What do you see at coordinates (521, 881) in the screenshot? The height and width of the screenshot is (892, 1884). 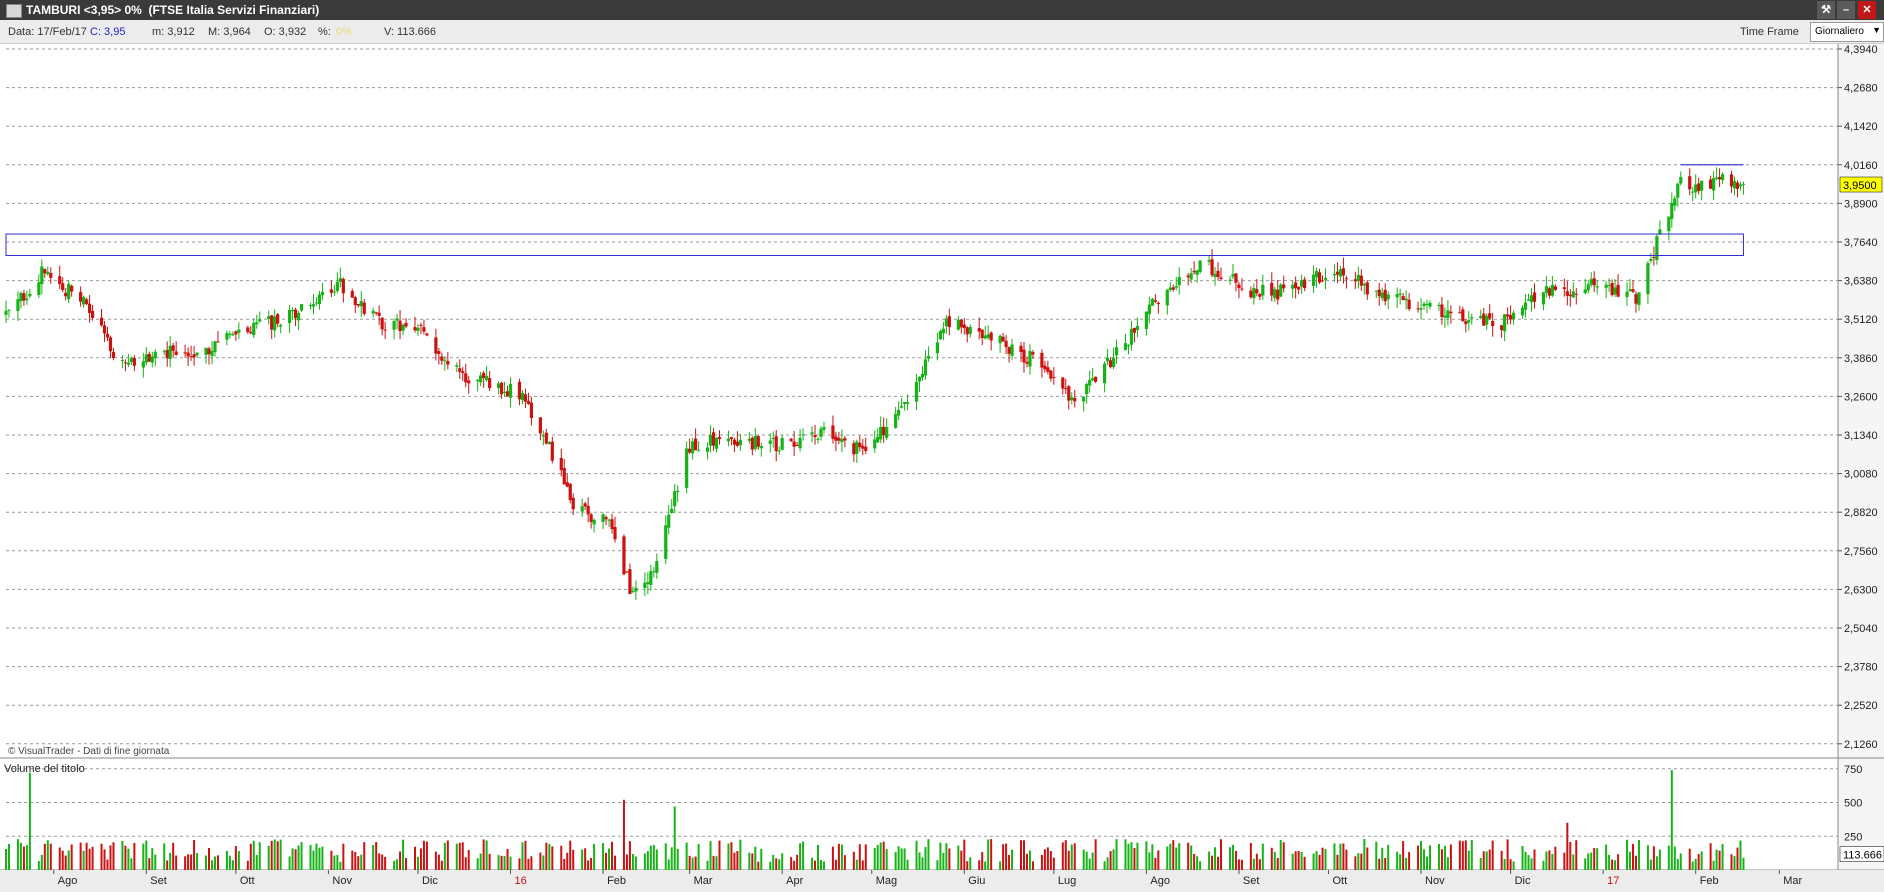 I see `month-label: 16` at bounding box center [521, 881].